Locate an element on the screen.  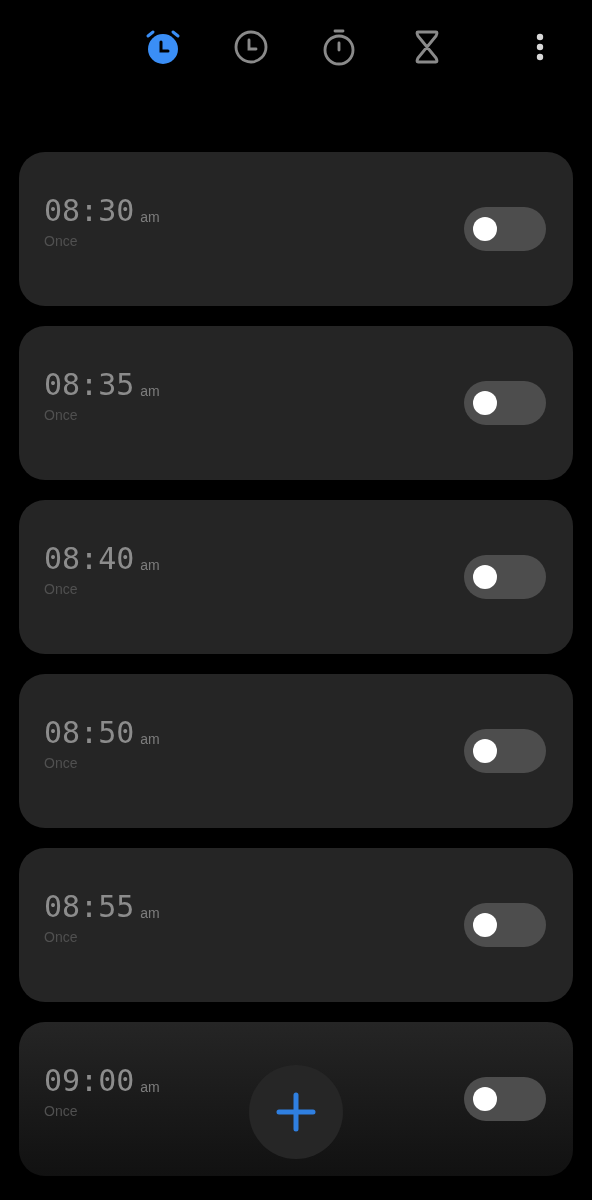
alarm-time: 09:00 is located at coordinates (89, 1081).